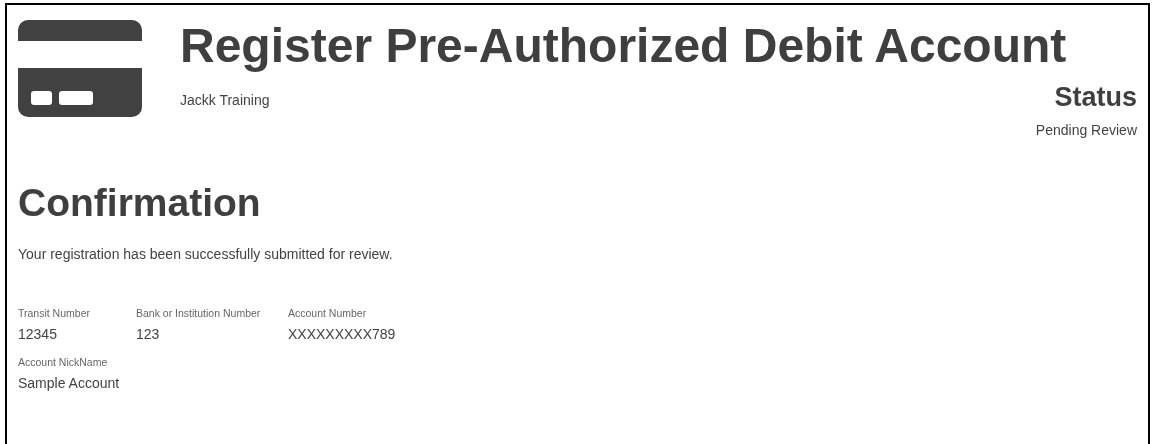 This screenshot has height=444, width=1153. Describe the element at coordinates (63, 362) in the screenshot. I see `field-label: Account NickName` at that location.